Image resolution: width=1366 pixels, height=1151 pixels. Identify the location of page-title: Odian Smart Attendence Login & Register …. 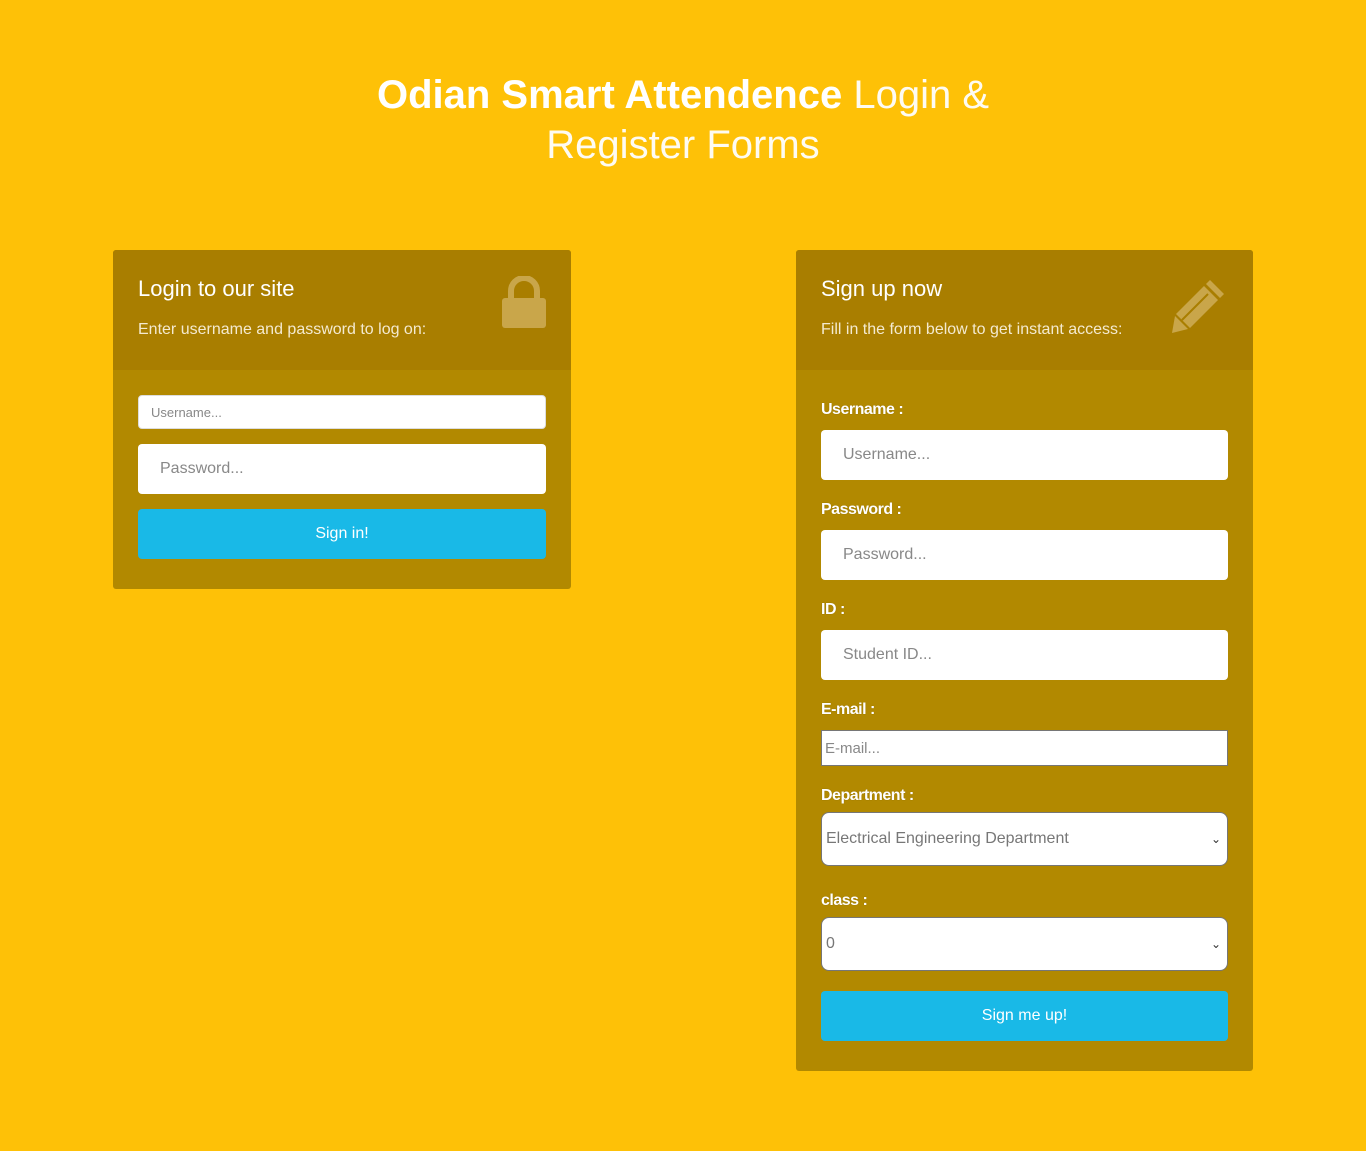
(683, 120).